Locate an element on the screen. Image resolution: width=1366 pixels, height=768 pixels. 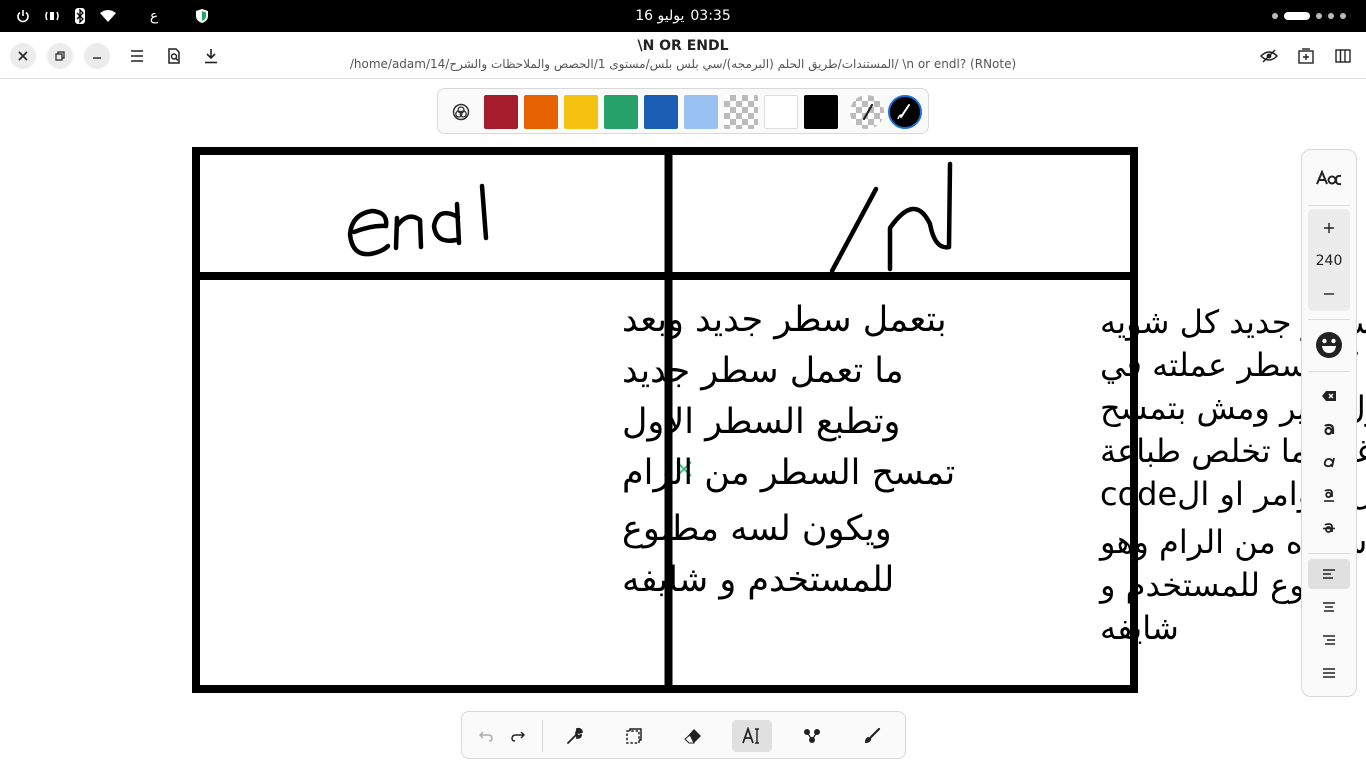
system-top-bar: ع 16 يوليو 03:35 is located at coordinates (683, 16).